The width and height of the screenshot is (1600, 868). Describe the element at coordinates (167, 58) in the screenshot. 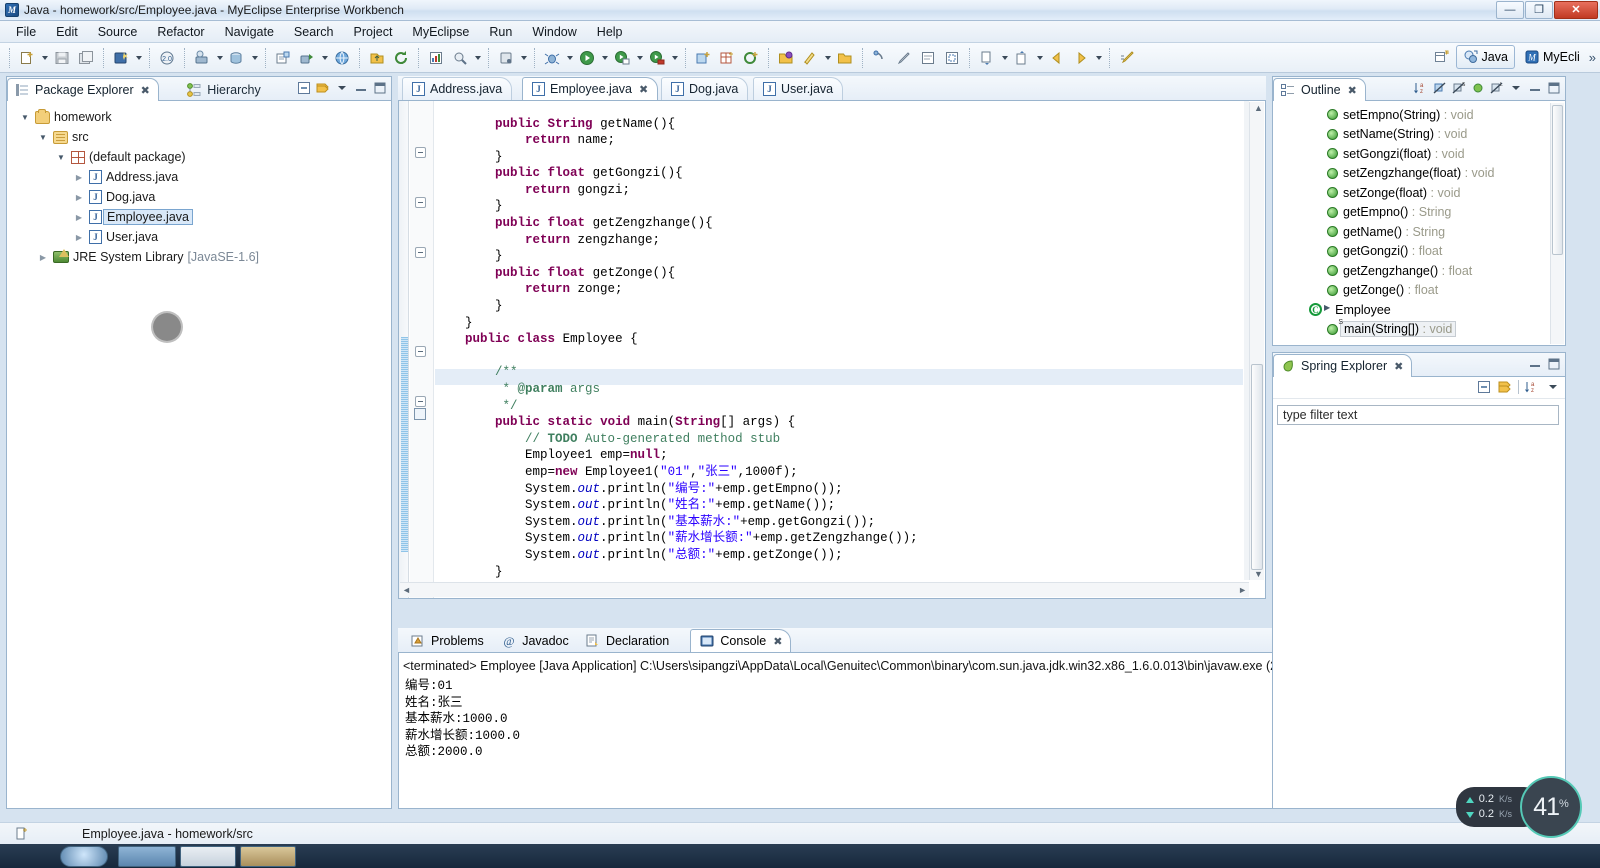

I see `web-20-icon: 2.0` at that location.